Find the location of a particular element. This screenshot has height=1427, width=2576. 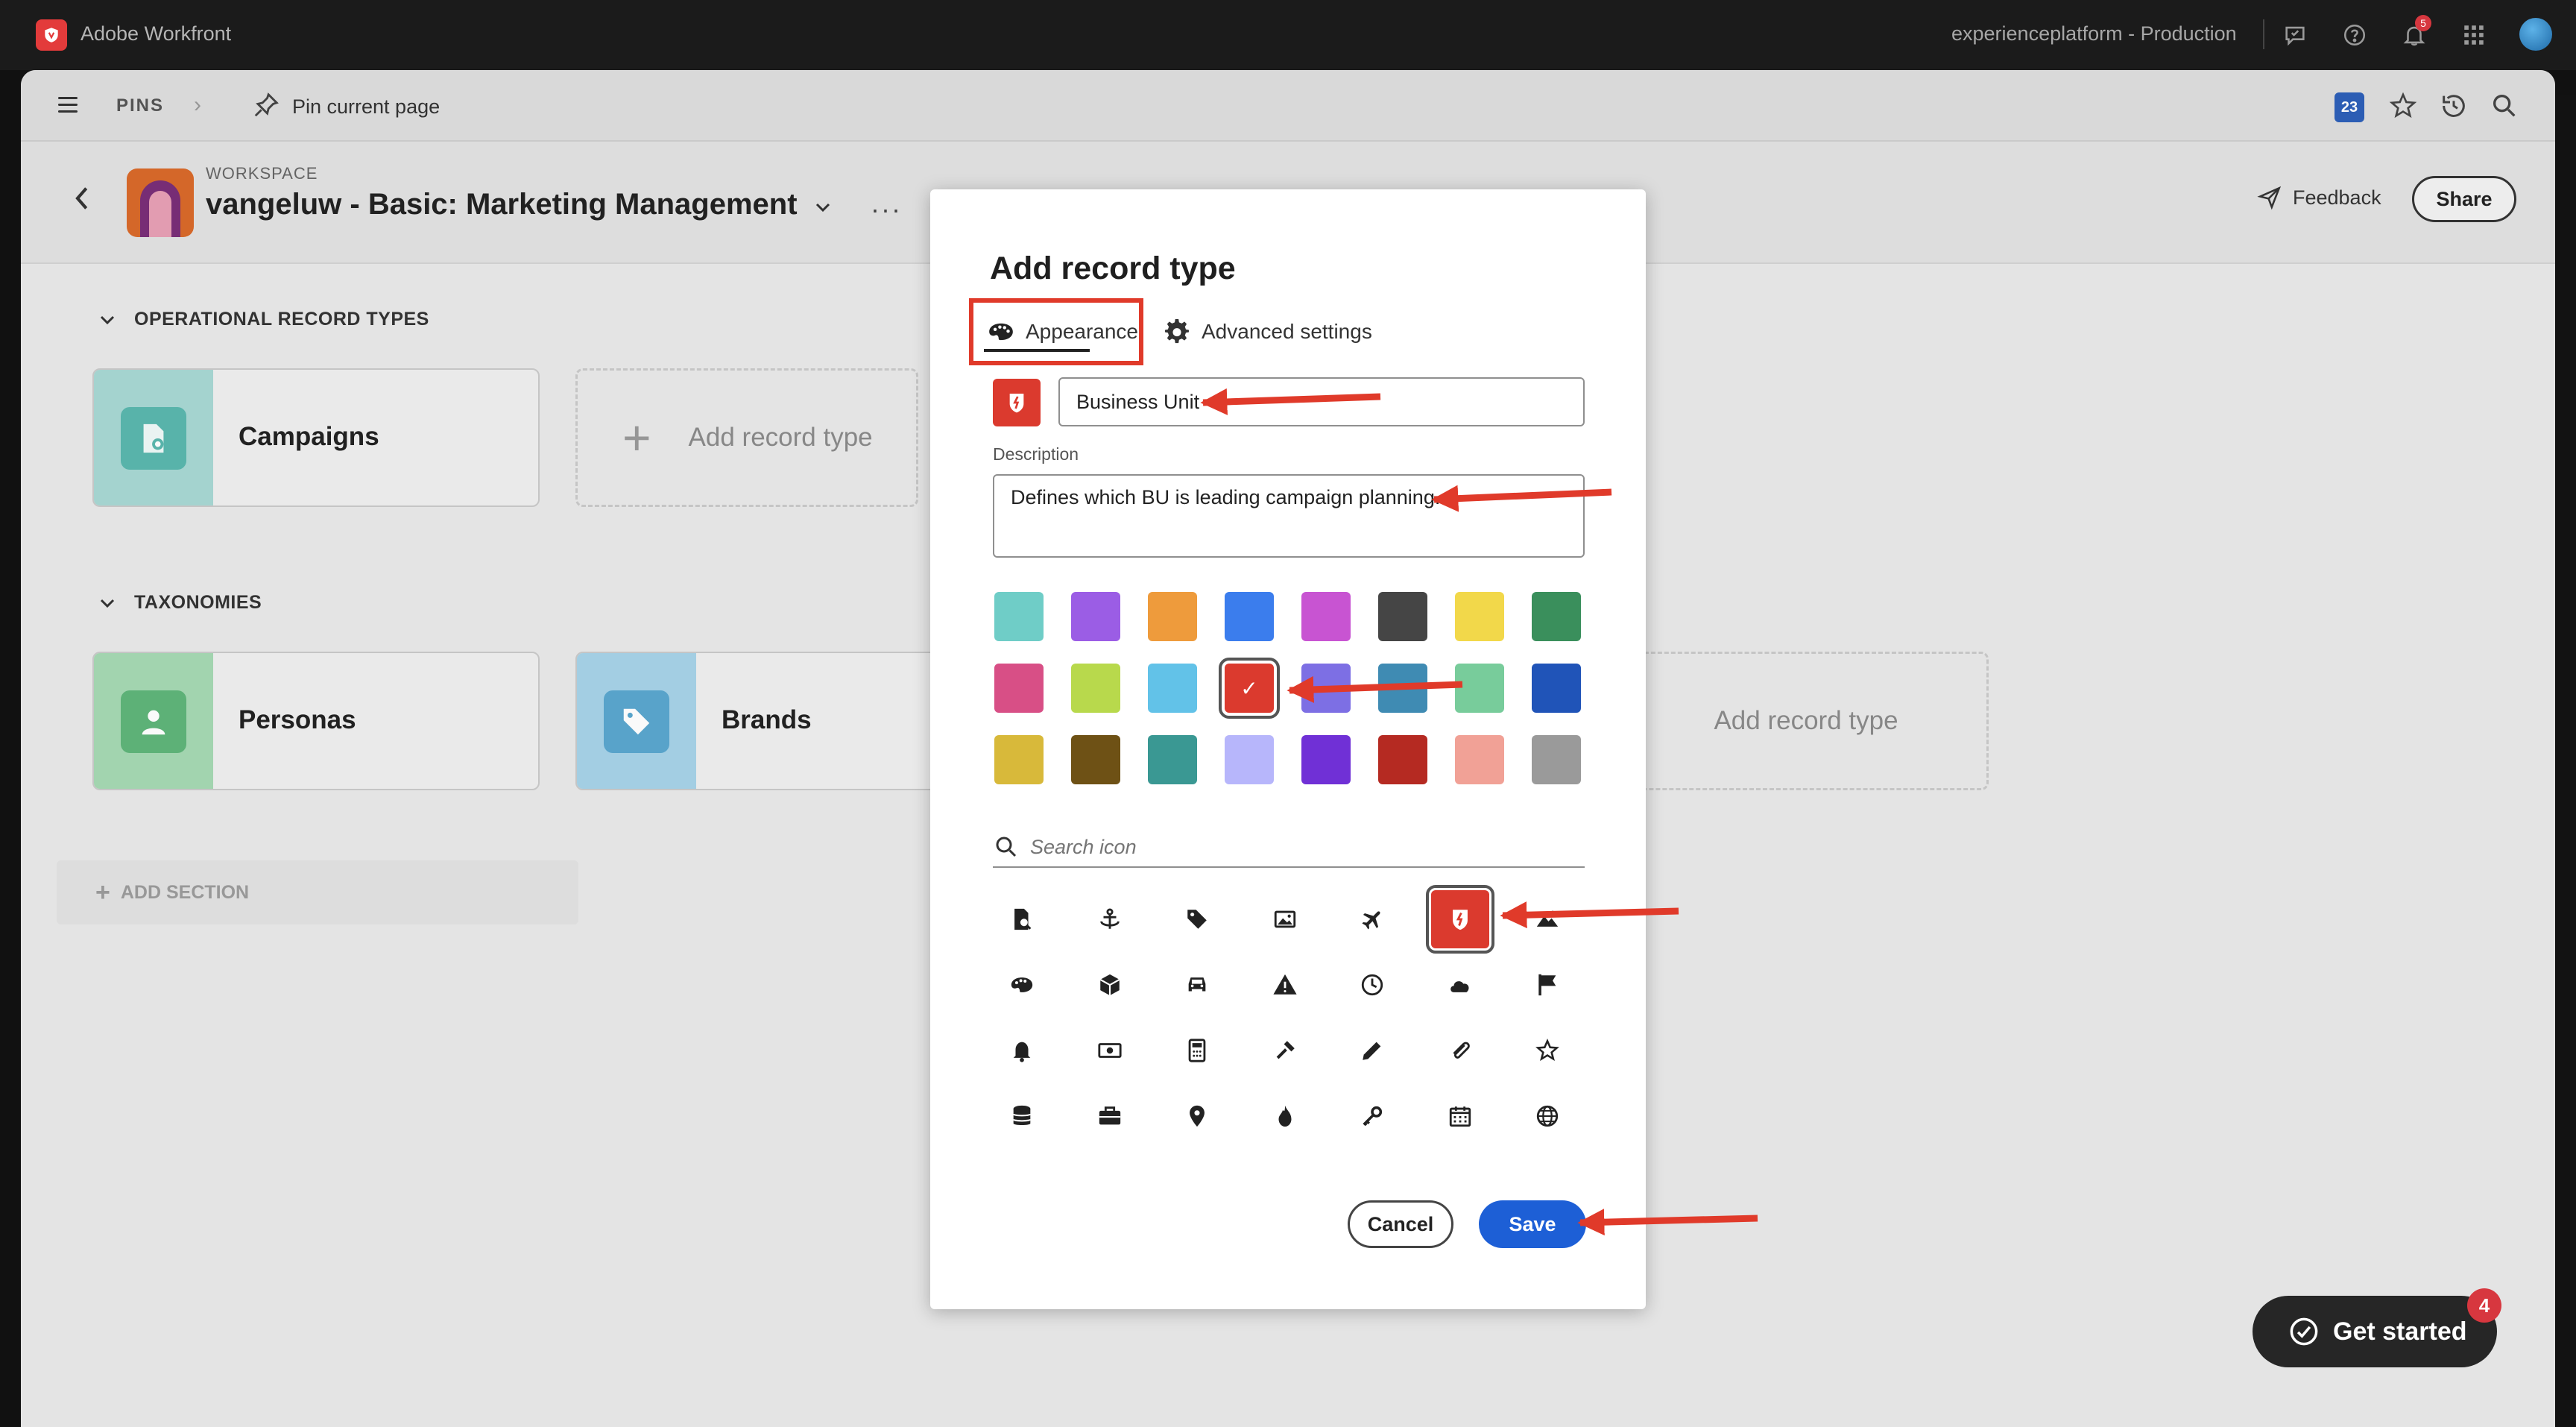

anchor-icon is located at coordinates (1110, 919).